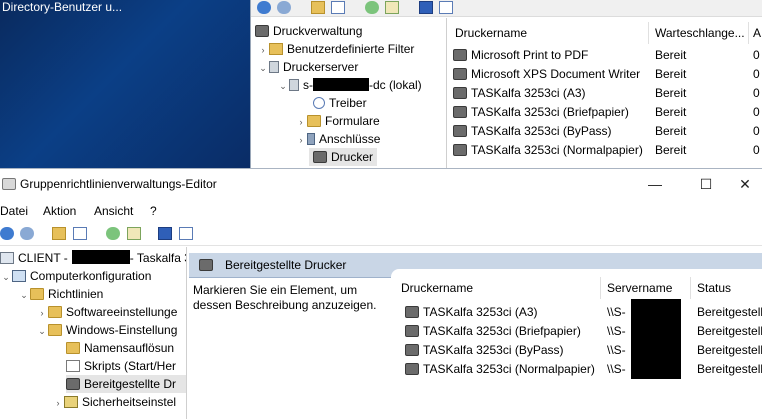 This screenshot has width=762, height=419. What do you see at coordinates (60, 294) in the screenshot?
I see `tree-item-richtlinien: ⌄ Richtlinien` at bounding box center [60, 294].